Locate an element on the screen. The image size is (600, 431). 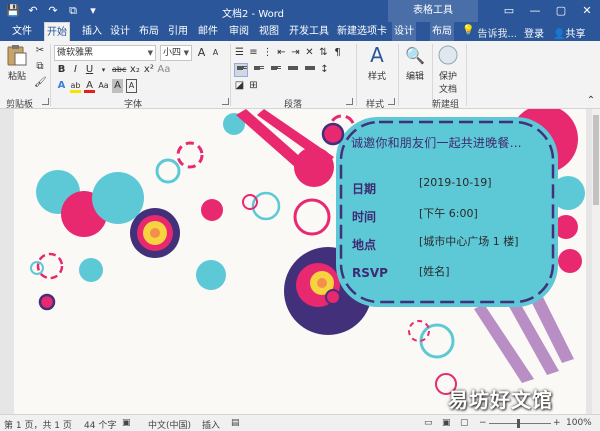
font-size-select: 小四 ▼ is located at coordinates (176, 53).